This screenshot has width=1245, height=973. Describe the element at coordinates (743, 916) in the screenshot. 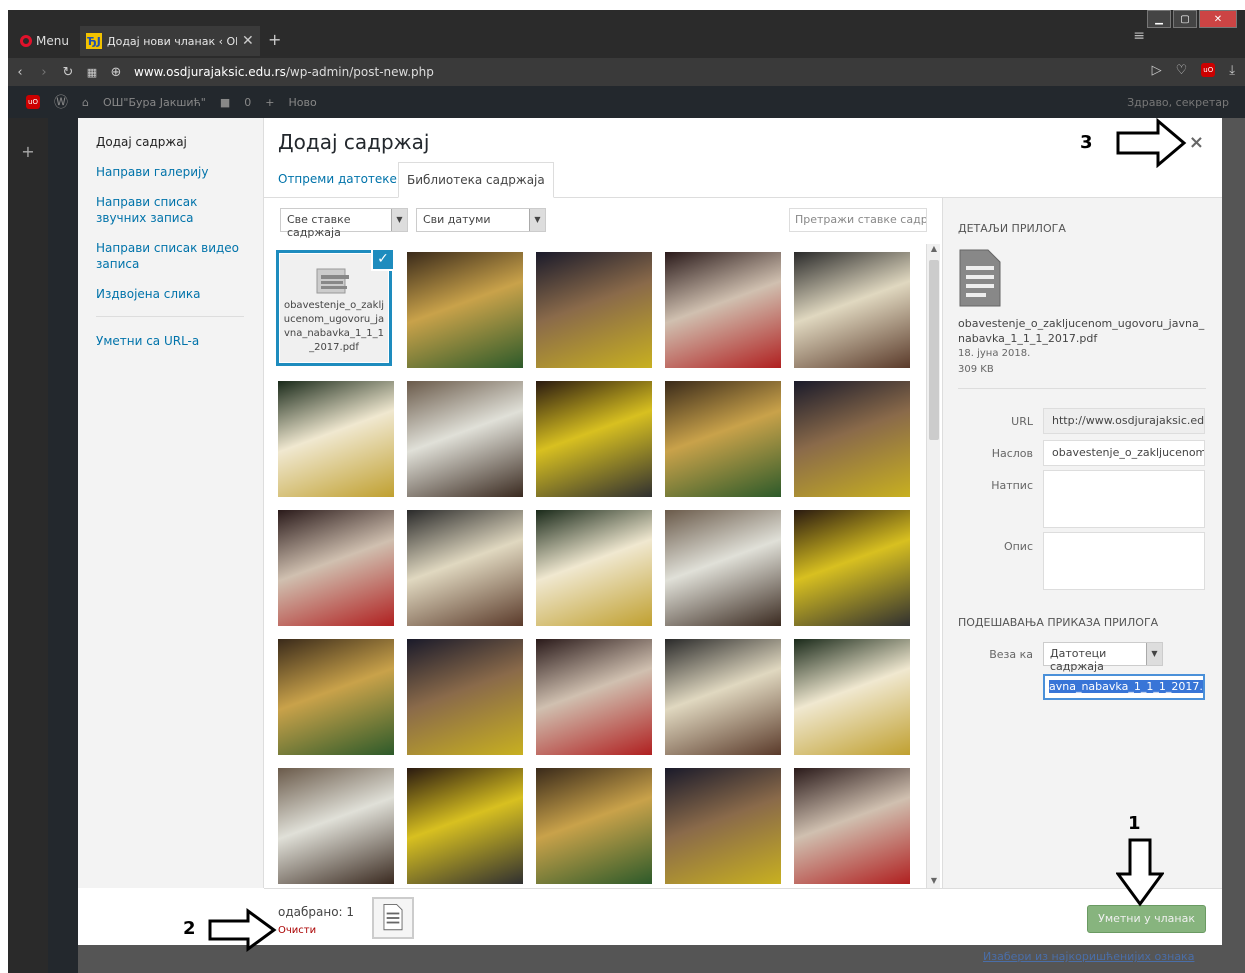

I see `media-bottom-toolbar: одабрано: 1 Очисти Уметни у чланак` at that location.